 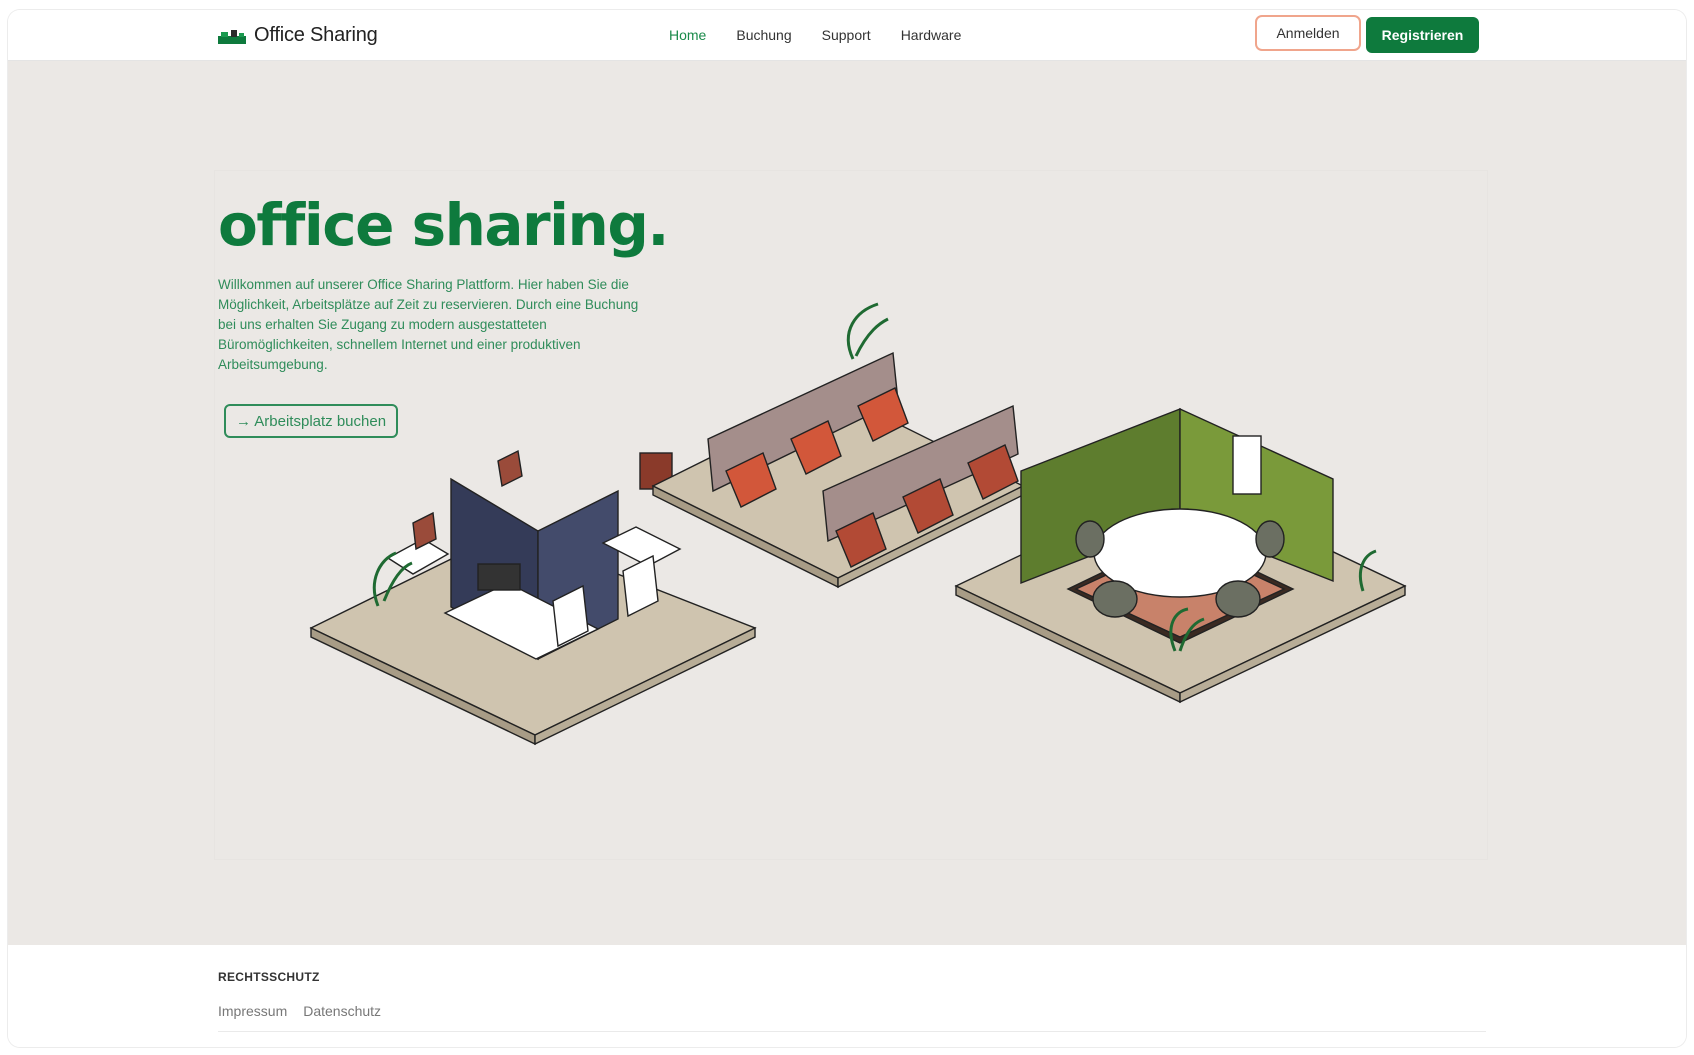 What do you see at coordinates (1308, 33) in the screenshot?
I see `login-button: Anmelden` at bounding box center [1308, 33].